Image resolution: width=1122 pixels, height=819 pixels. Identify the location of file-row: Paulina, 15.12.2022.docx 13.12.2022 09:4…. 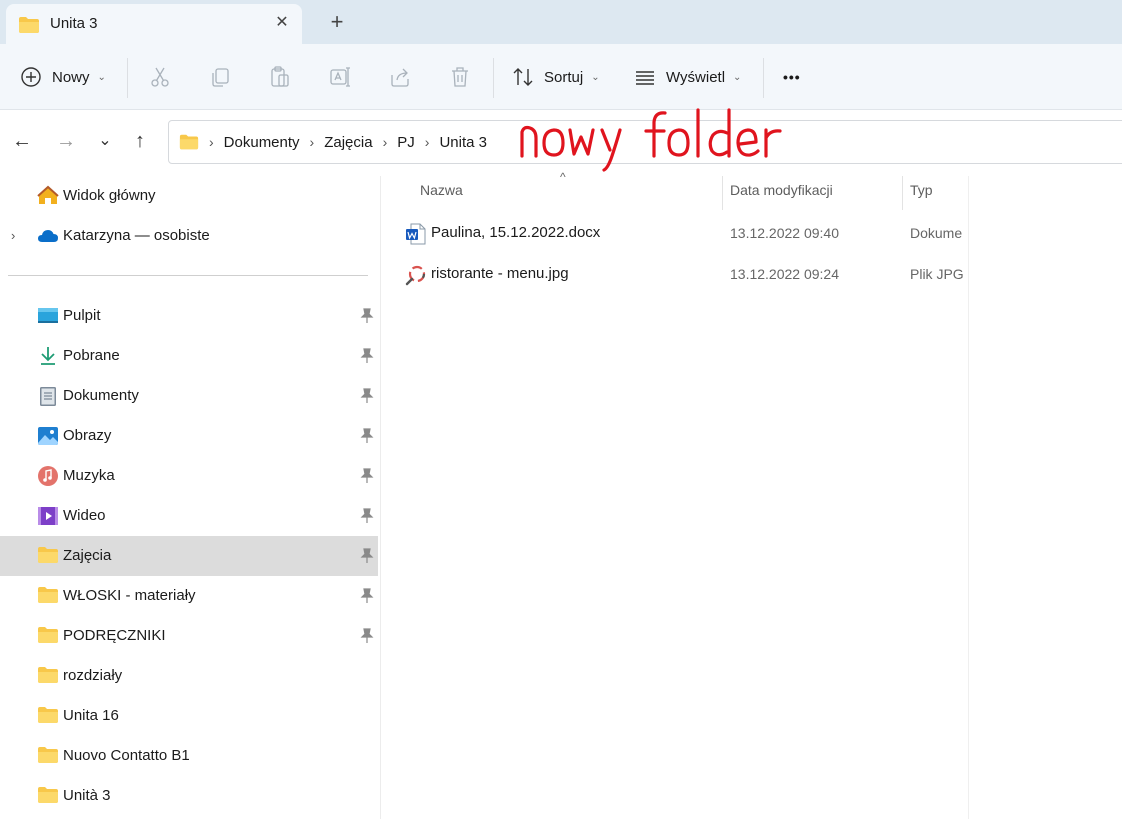
(685, 233).